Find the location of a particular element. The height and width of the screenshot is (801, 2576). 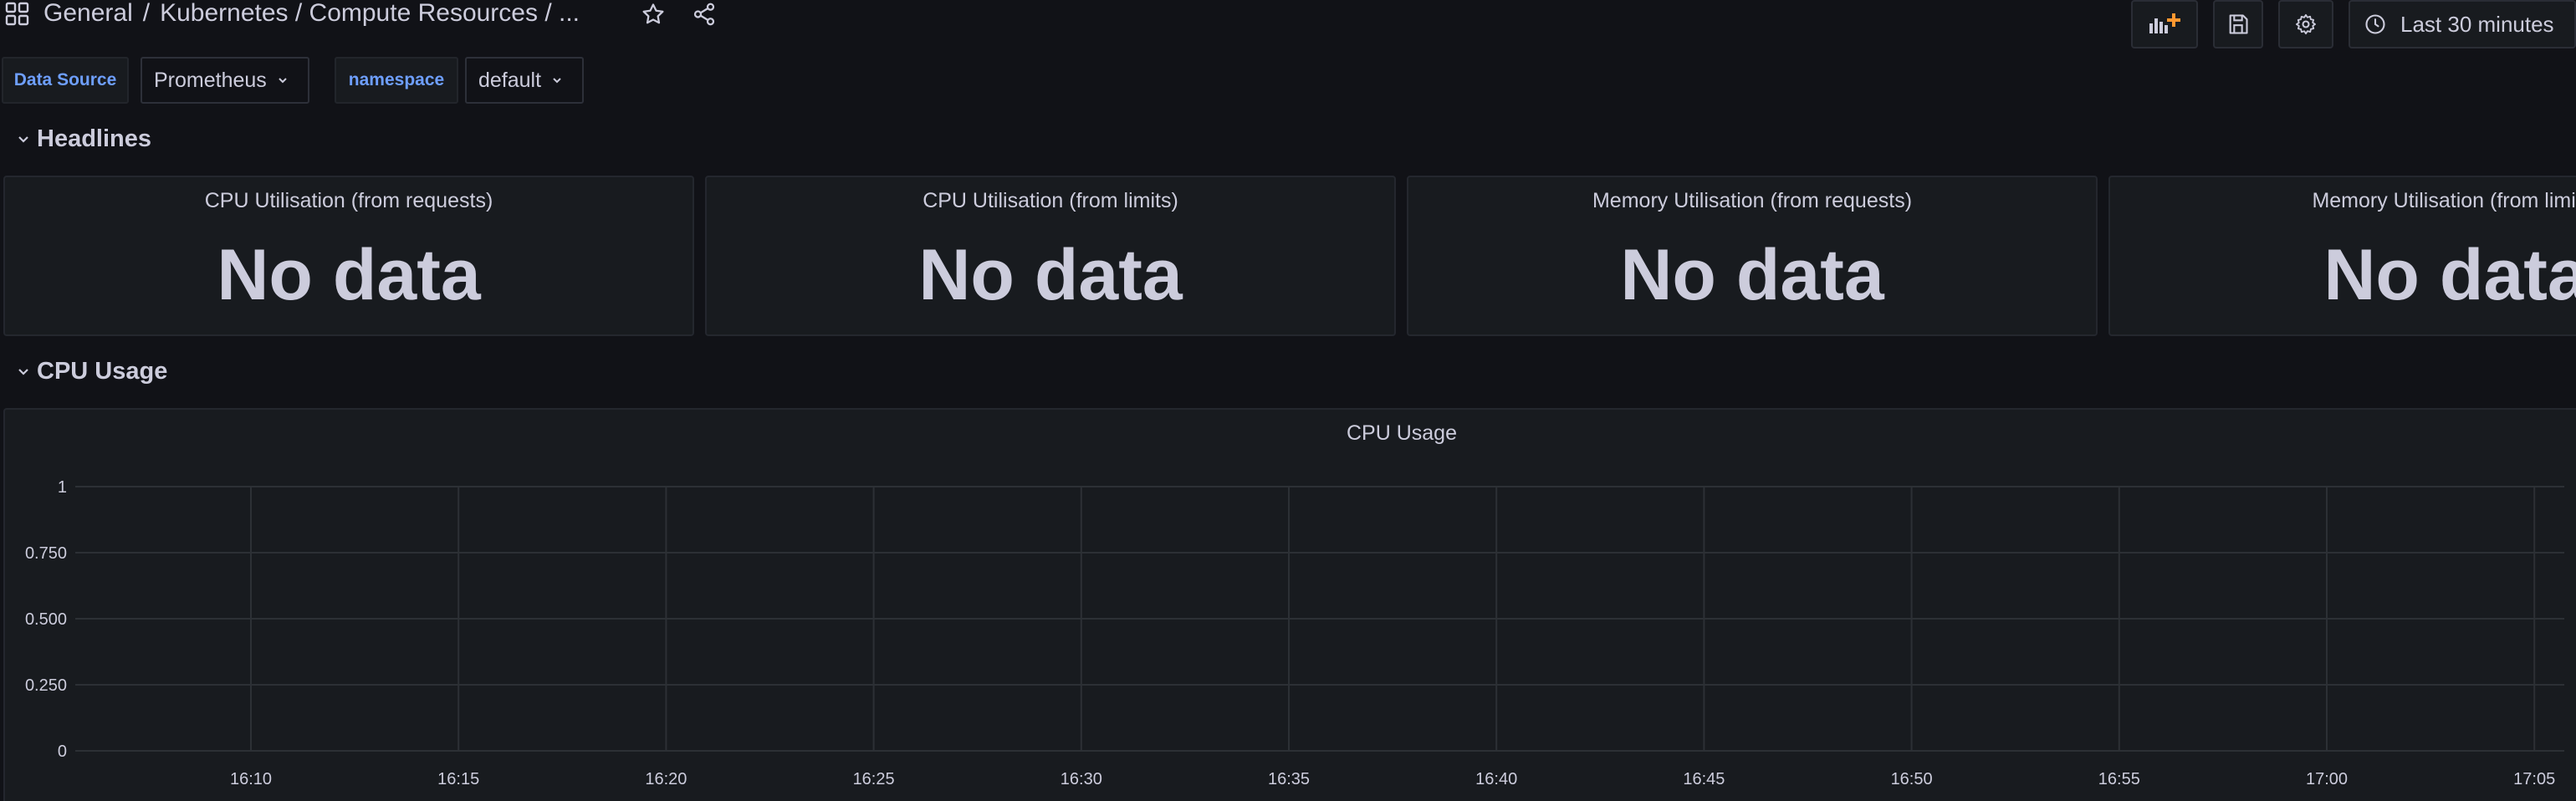

dashboard-settings-button is located at coordinates (2305, 24).